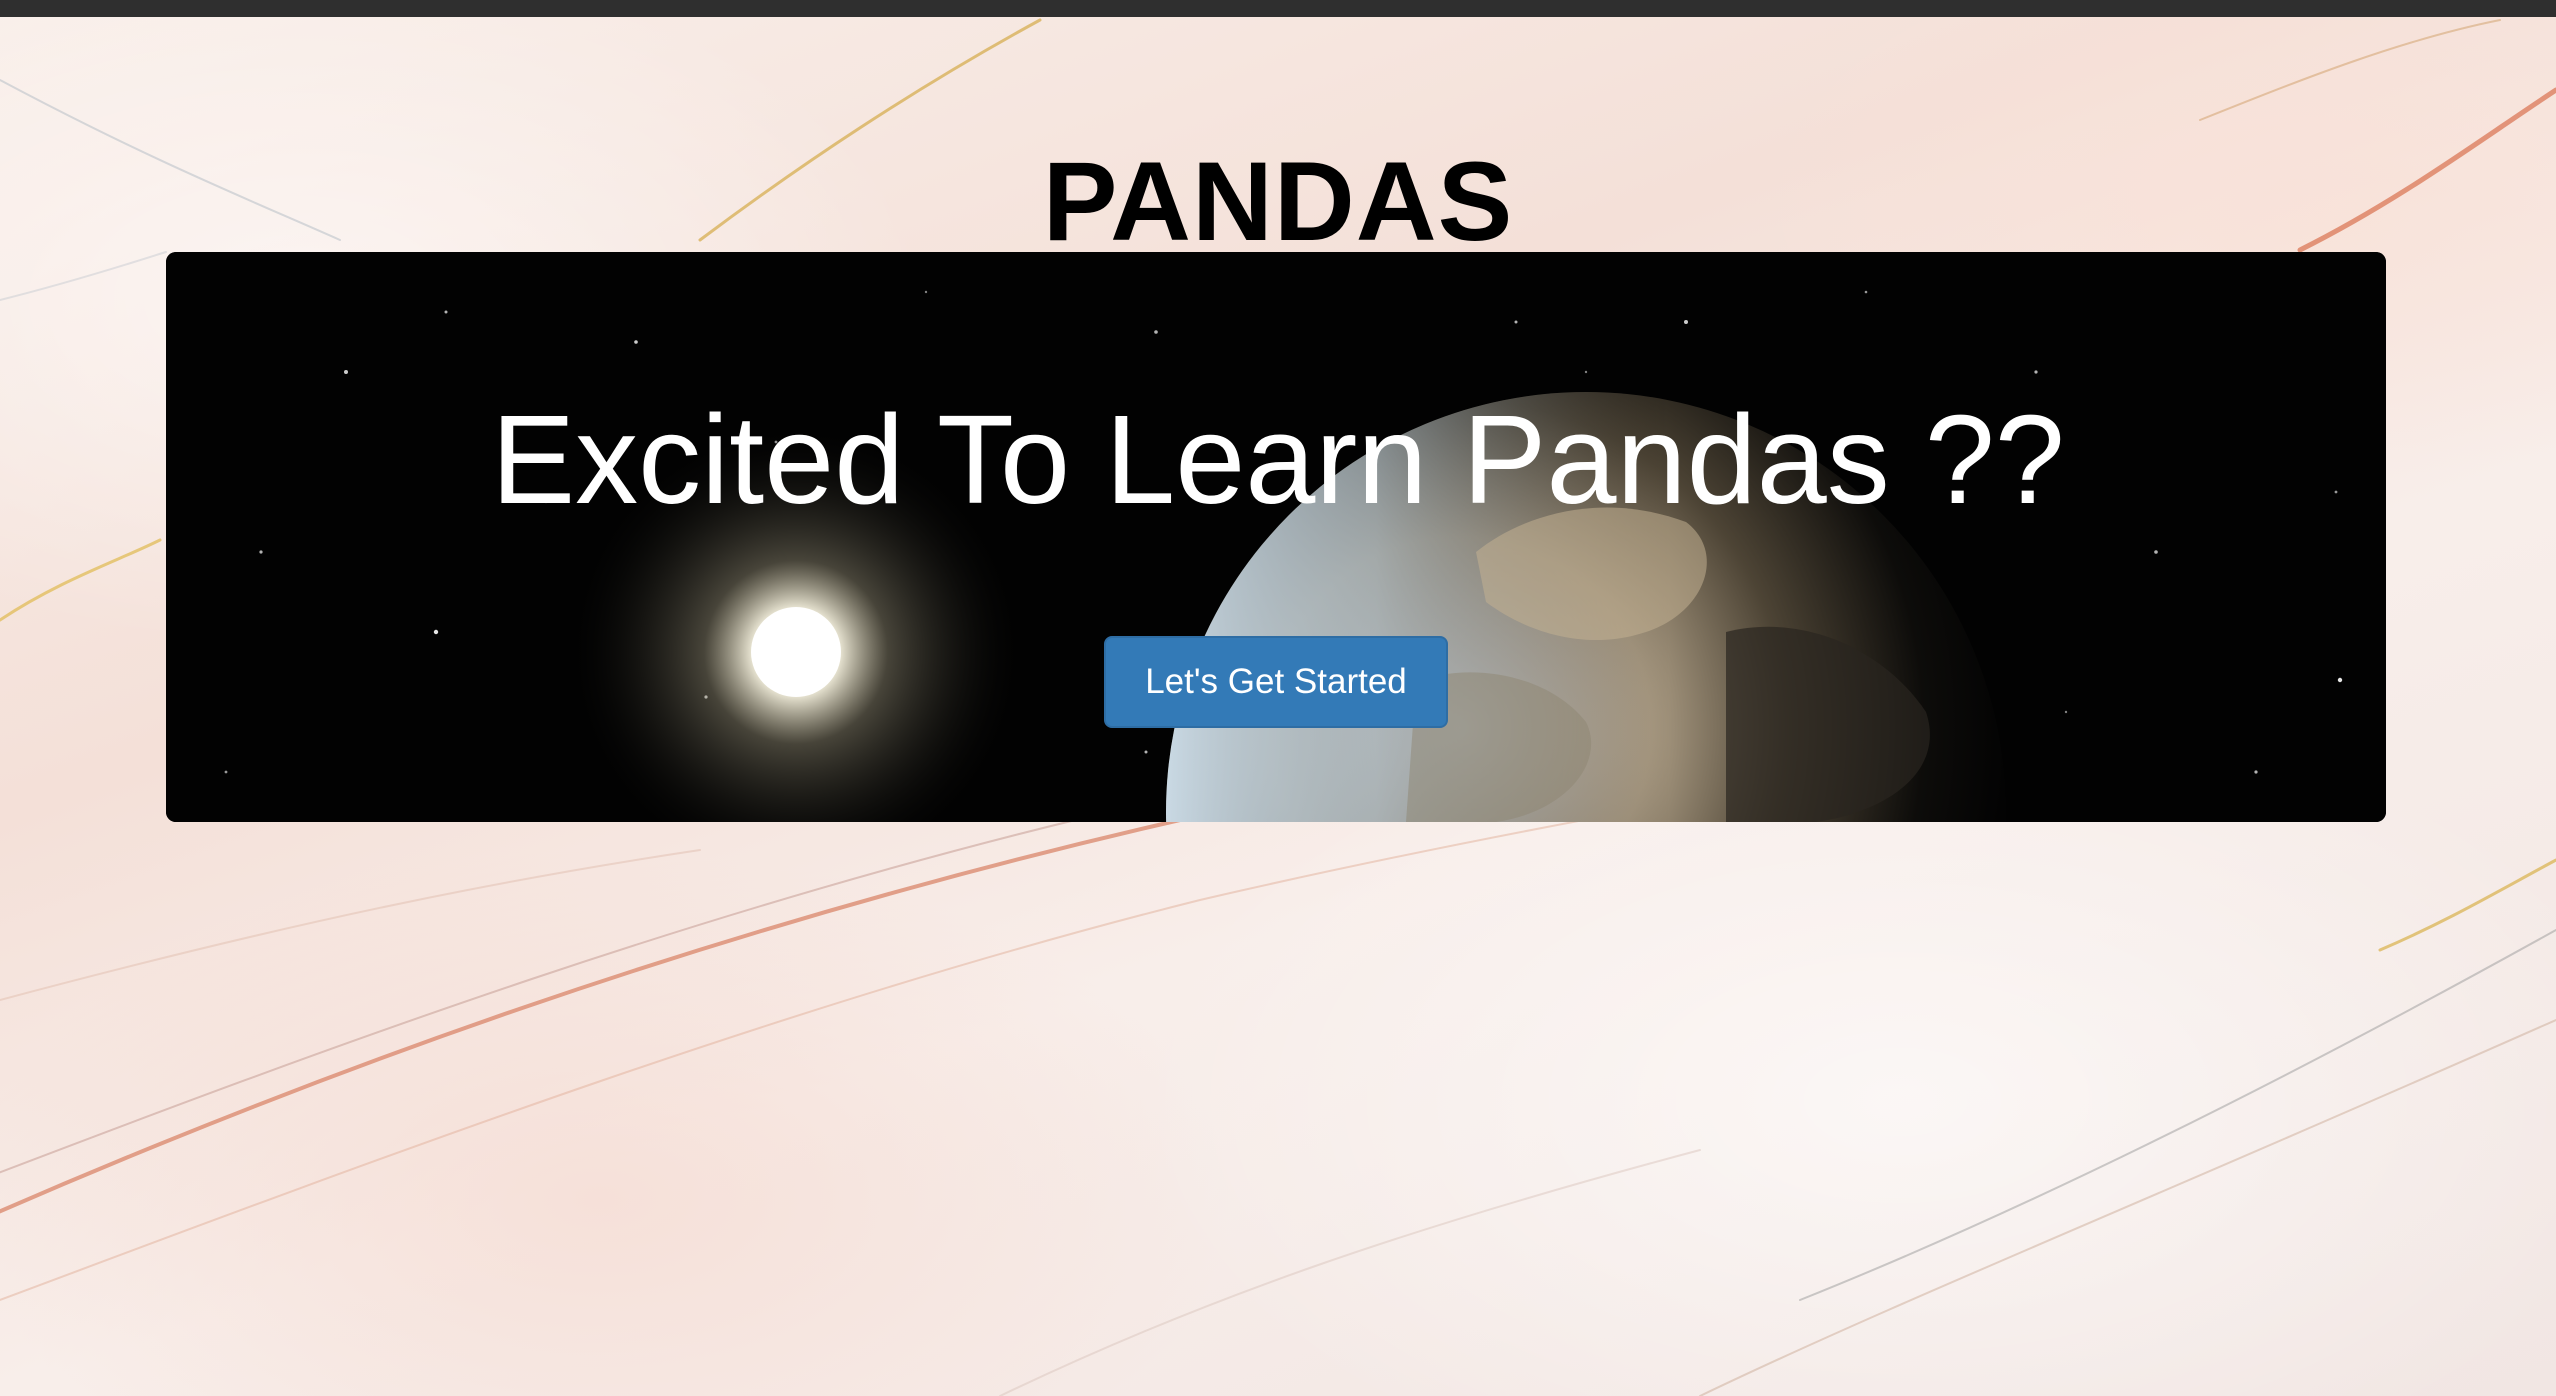 This screenshot has height=1396, width=2556. I want to click on hero-heading: Excited To Learn Pandas ??, so click(1278, 459).